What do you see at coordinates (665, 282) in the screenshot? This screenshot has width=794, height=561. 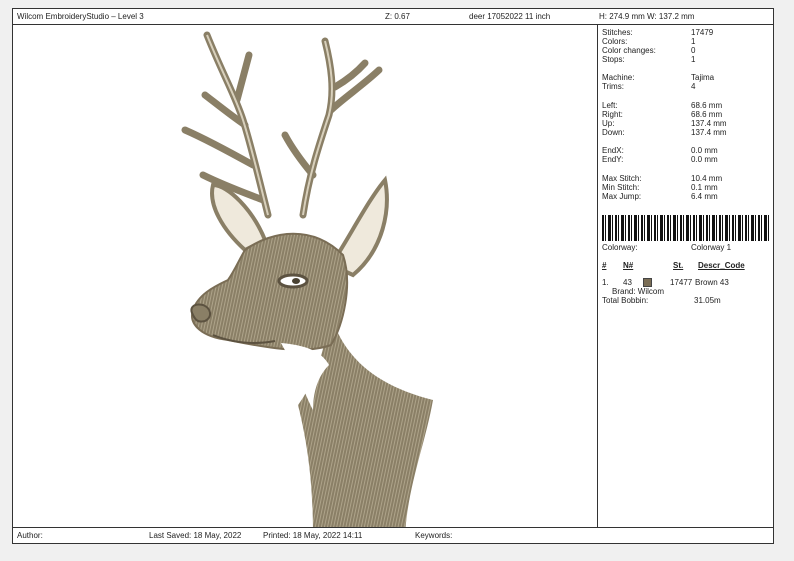 I see `table-row: 1. 43 17477 Brown 43` at bounding box center [665, 282].